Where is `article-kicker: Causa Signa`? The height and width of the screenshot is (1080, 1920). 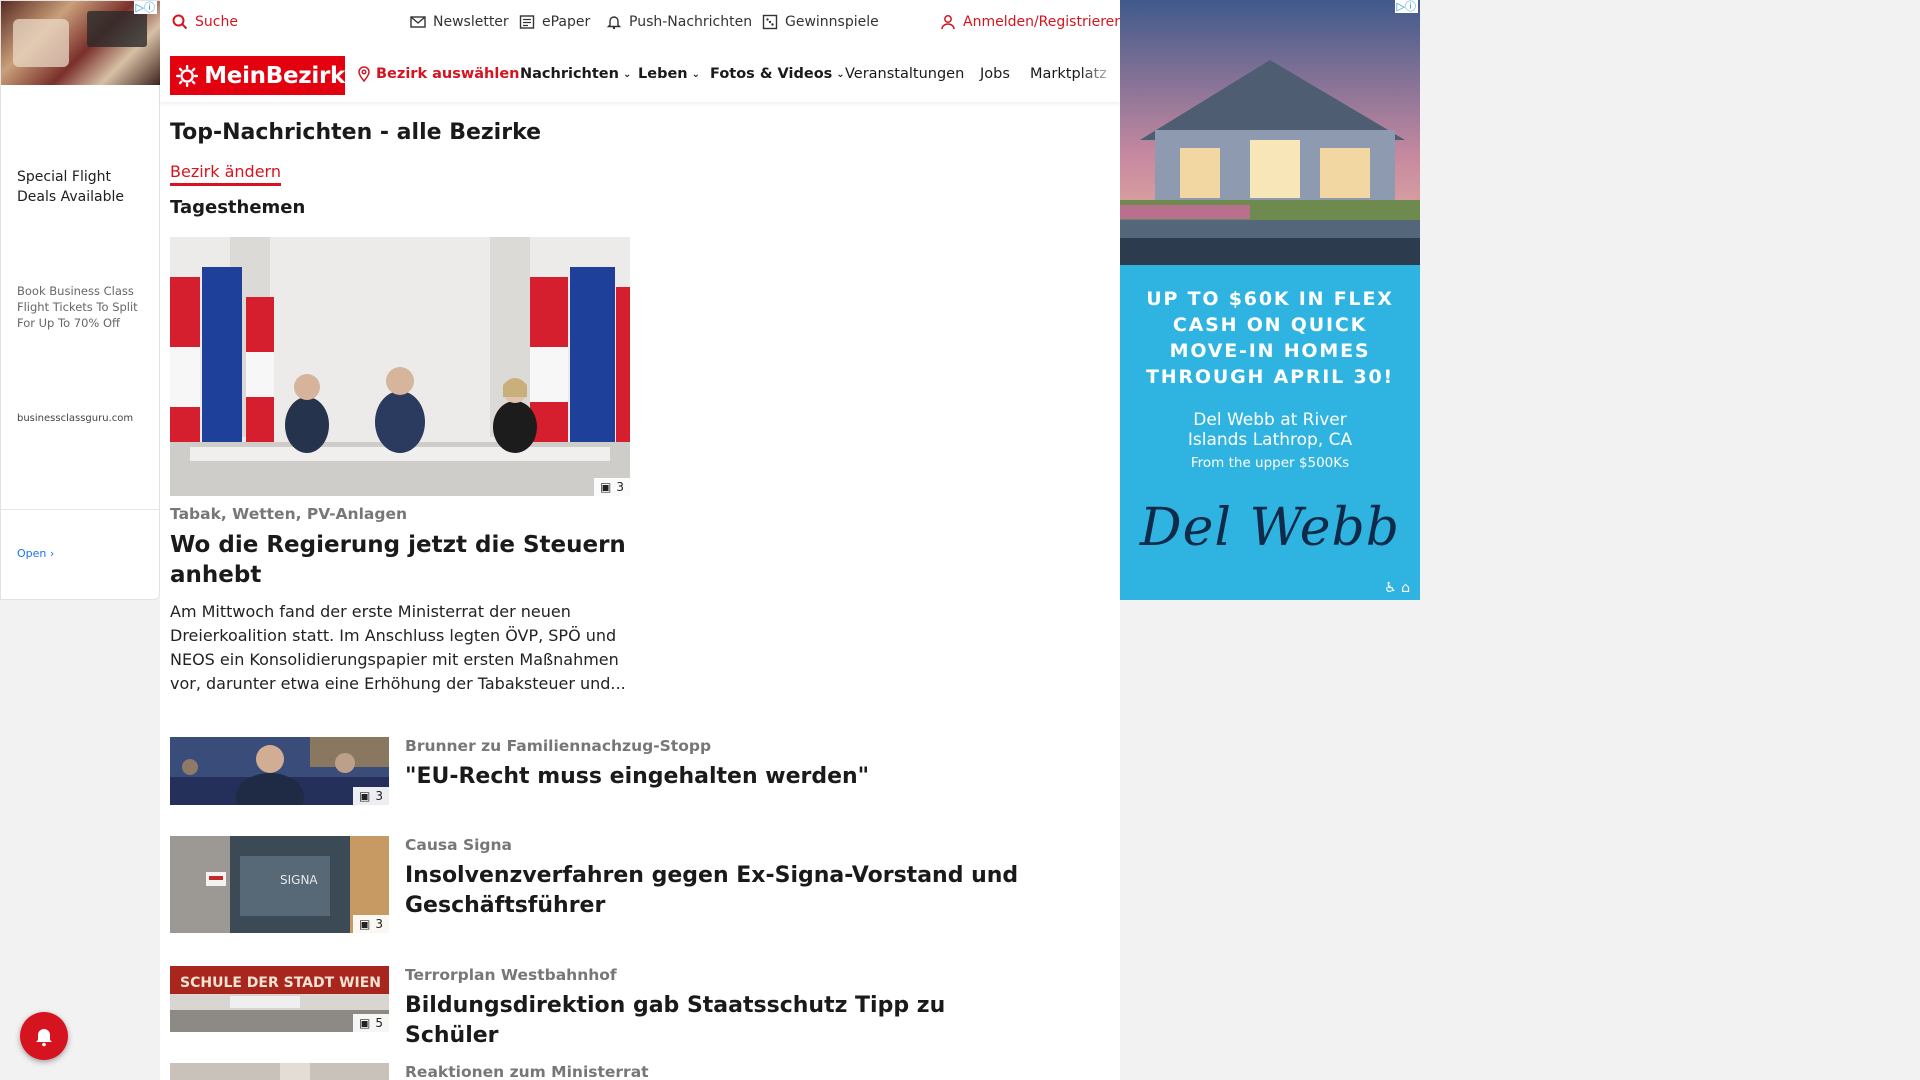 article-kicker: Causa Signa is located at coordinates (459, 845).